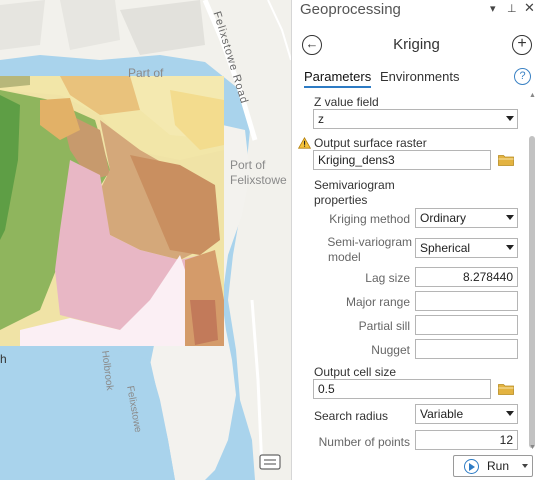 This screenshot has width=540, height=480. I want to click on scroll-up-icon: ▲, so click(532, 95).